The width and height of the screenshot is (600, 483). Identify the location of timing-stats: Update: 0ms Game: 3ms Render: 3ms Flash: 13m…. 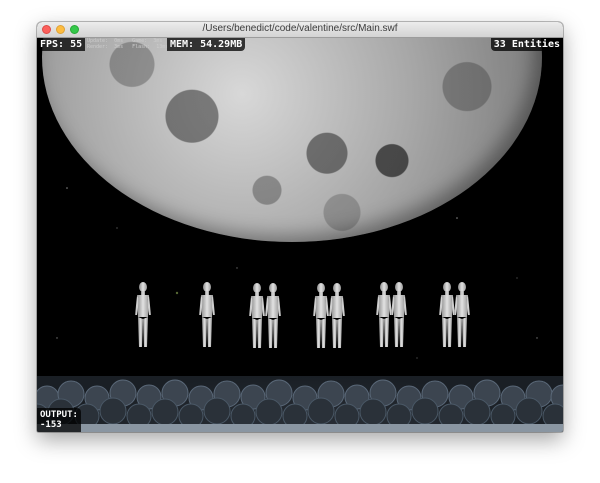
(130, 44).